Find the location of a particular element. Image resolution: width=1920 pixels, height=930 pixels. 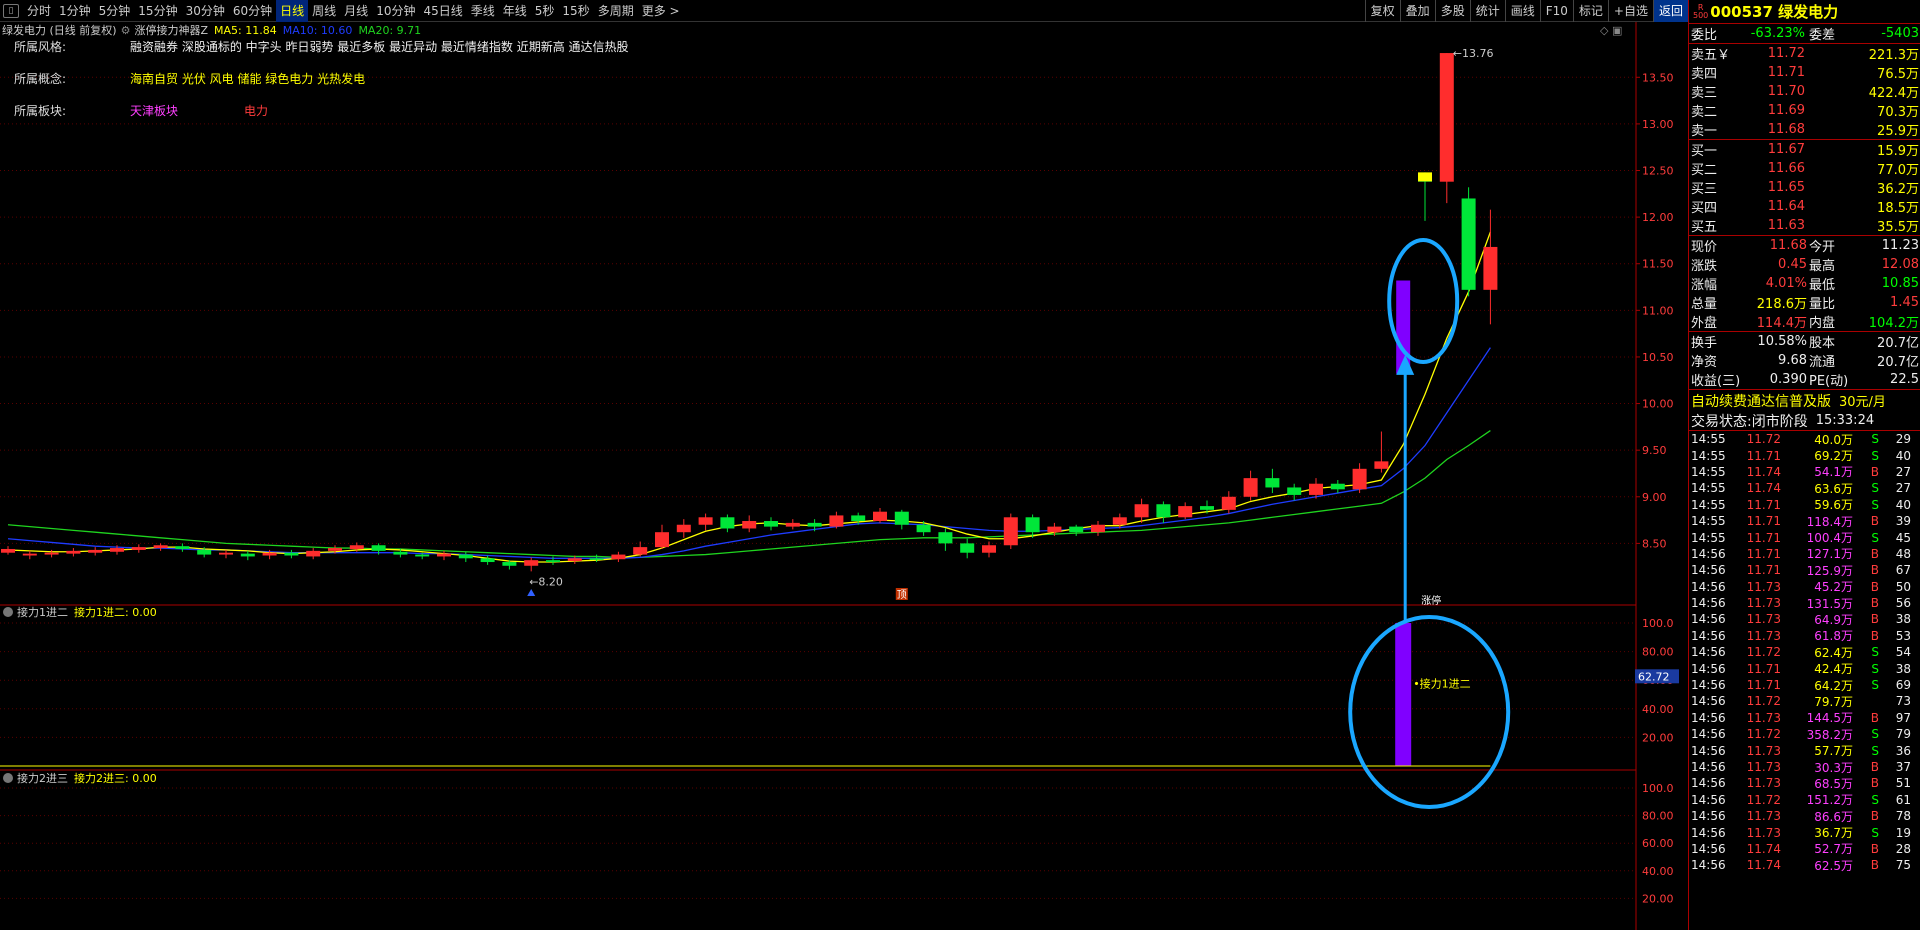

tick-time: 14:55 is located at coordinates (1708, 521).